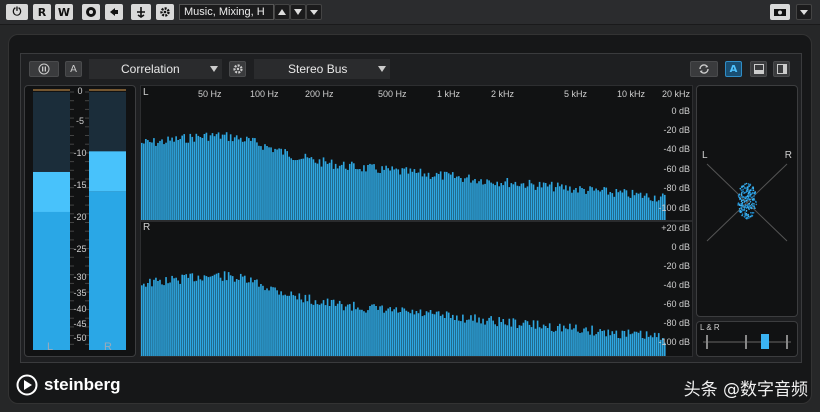 Image resolution: width=820 pixels, height=412 pixels. I want to click on preset-menu-button, so click(314, 12).